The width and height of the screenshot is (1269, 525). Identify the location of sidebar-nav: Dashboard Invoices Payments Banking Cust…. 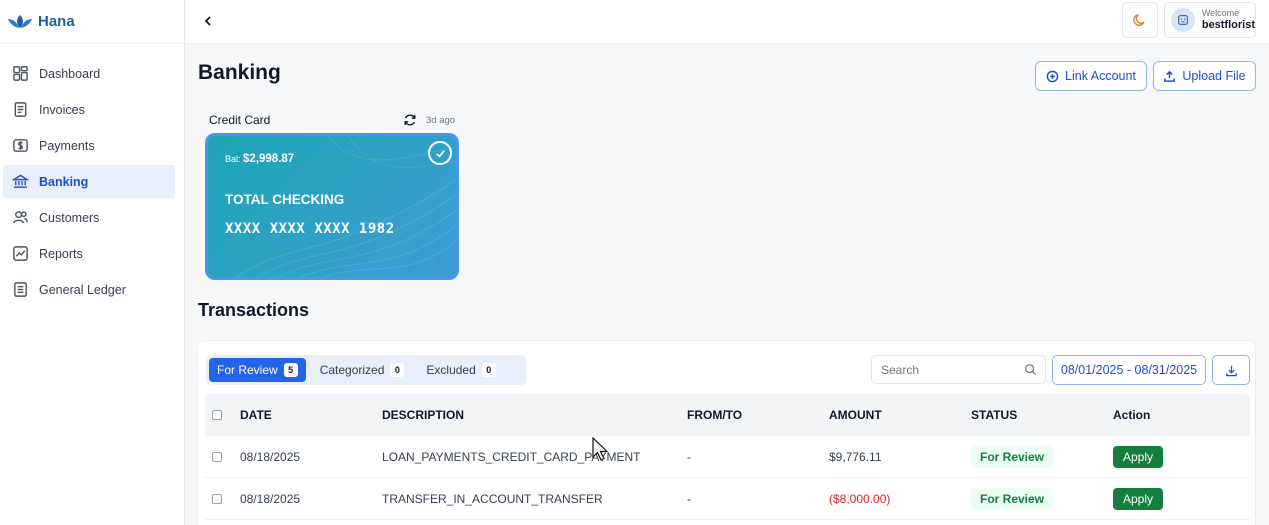
(92, 175).